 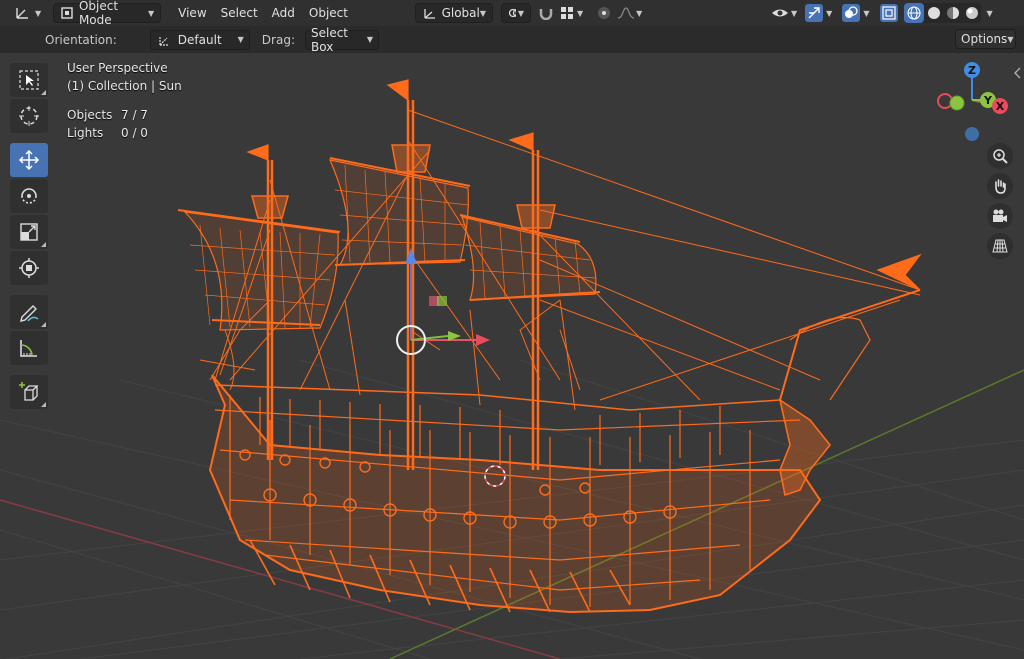 What do you see at coordinates (81, 39) in the screenshot?
I see `orientation-label: Orientation:` at bounding box center [81, 39].